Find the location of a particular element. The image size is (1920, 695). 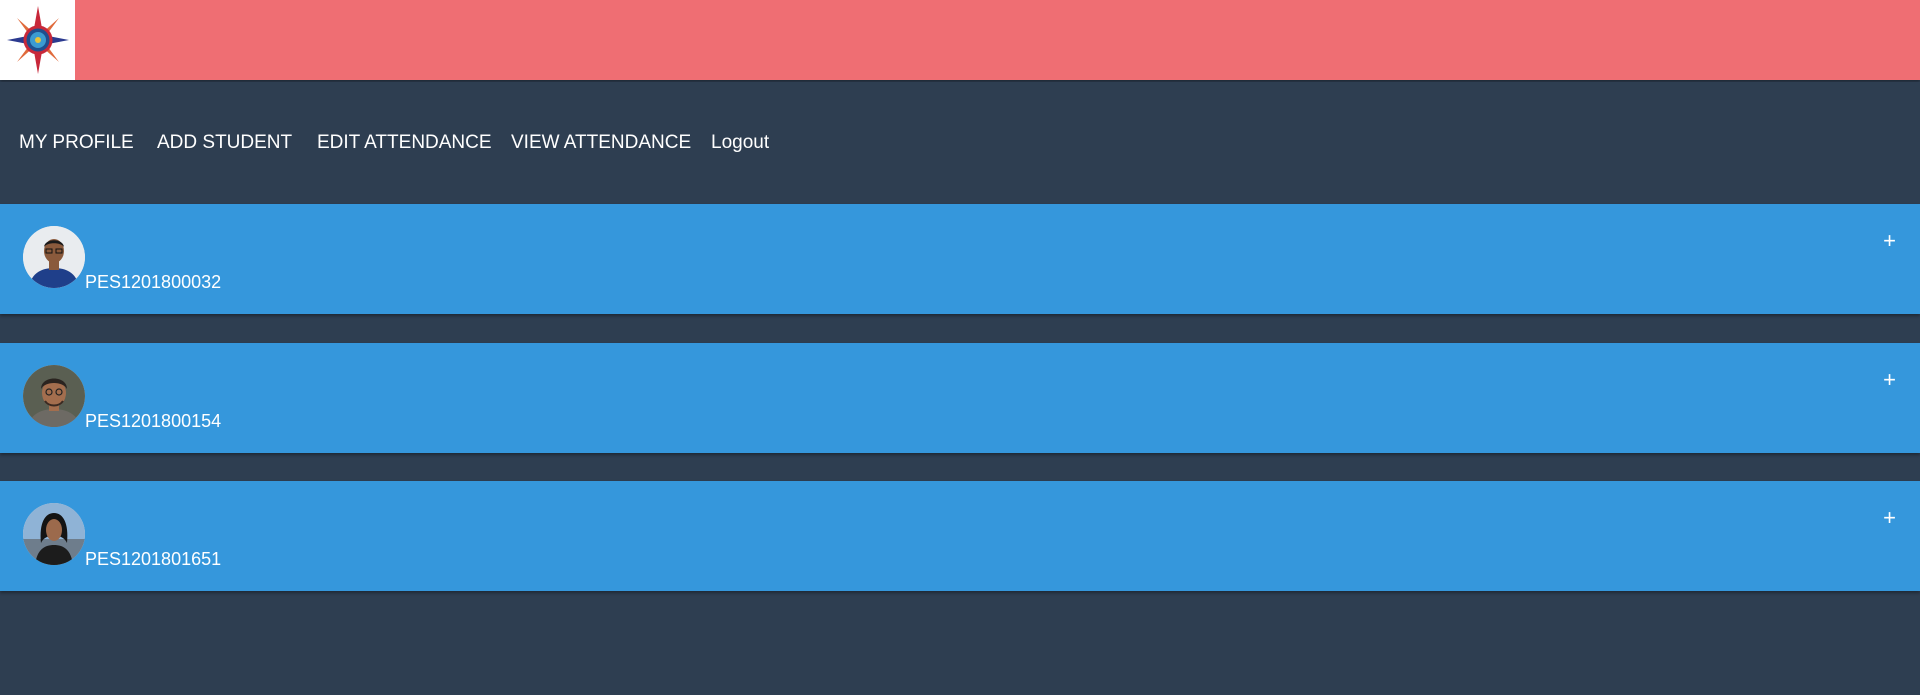

compass-emblem-icon is located at coordinates (37, 40).